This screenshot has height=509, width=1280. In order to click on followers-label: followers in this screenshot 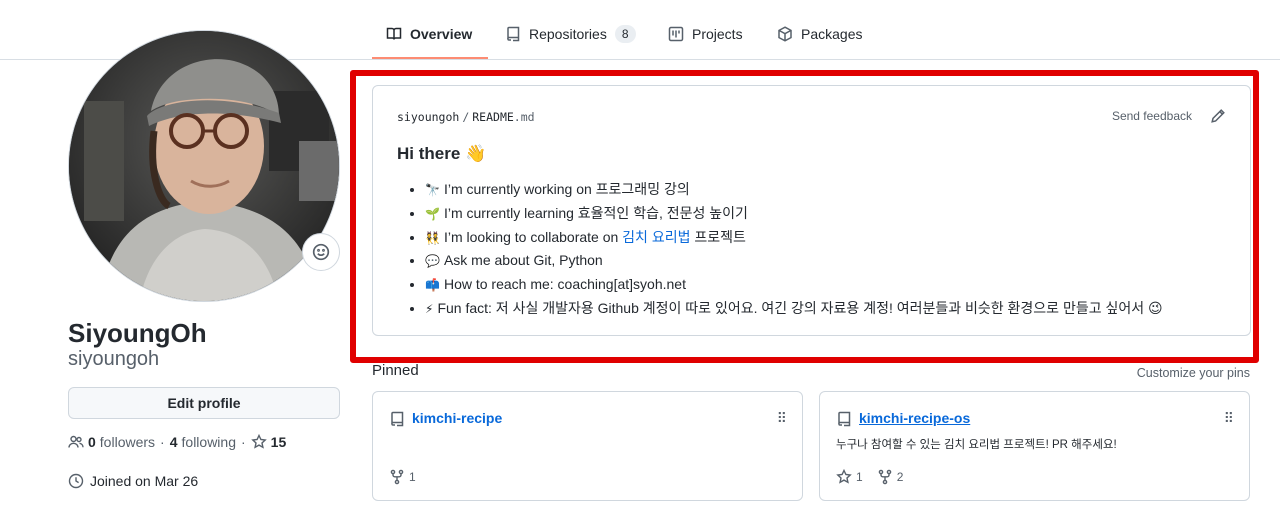, I will do `click(127, 442)`.